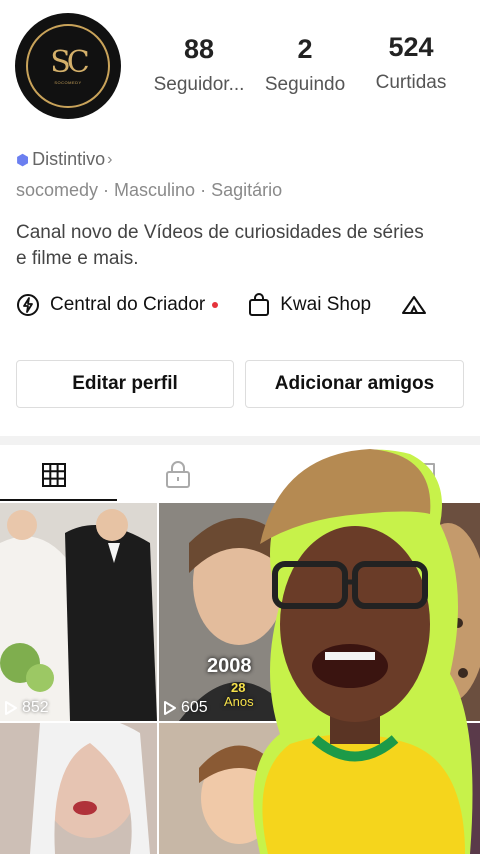 The image size is (480, 854). What do you see at coordinates (58, 500) in the screenshot?
I see `active-tab-indicator` at bounding box center [58, 500].